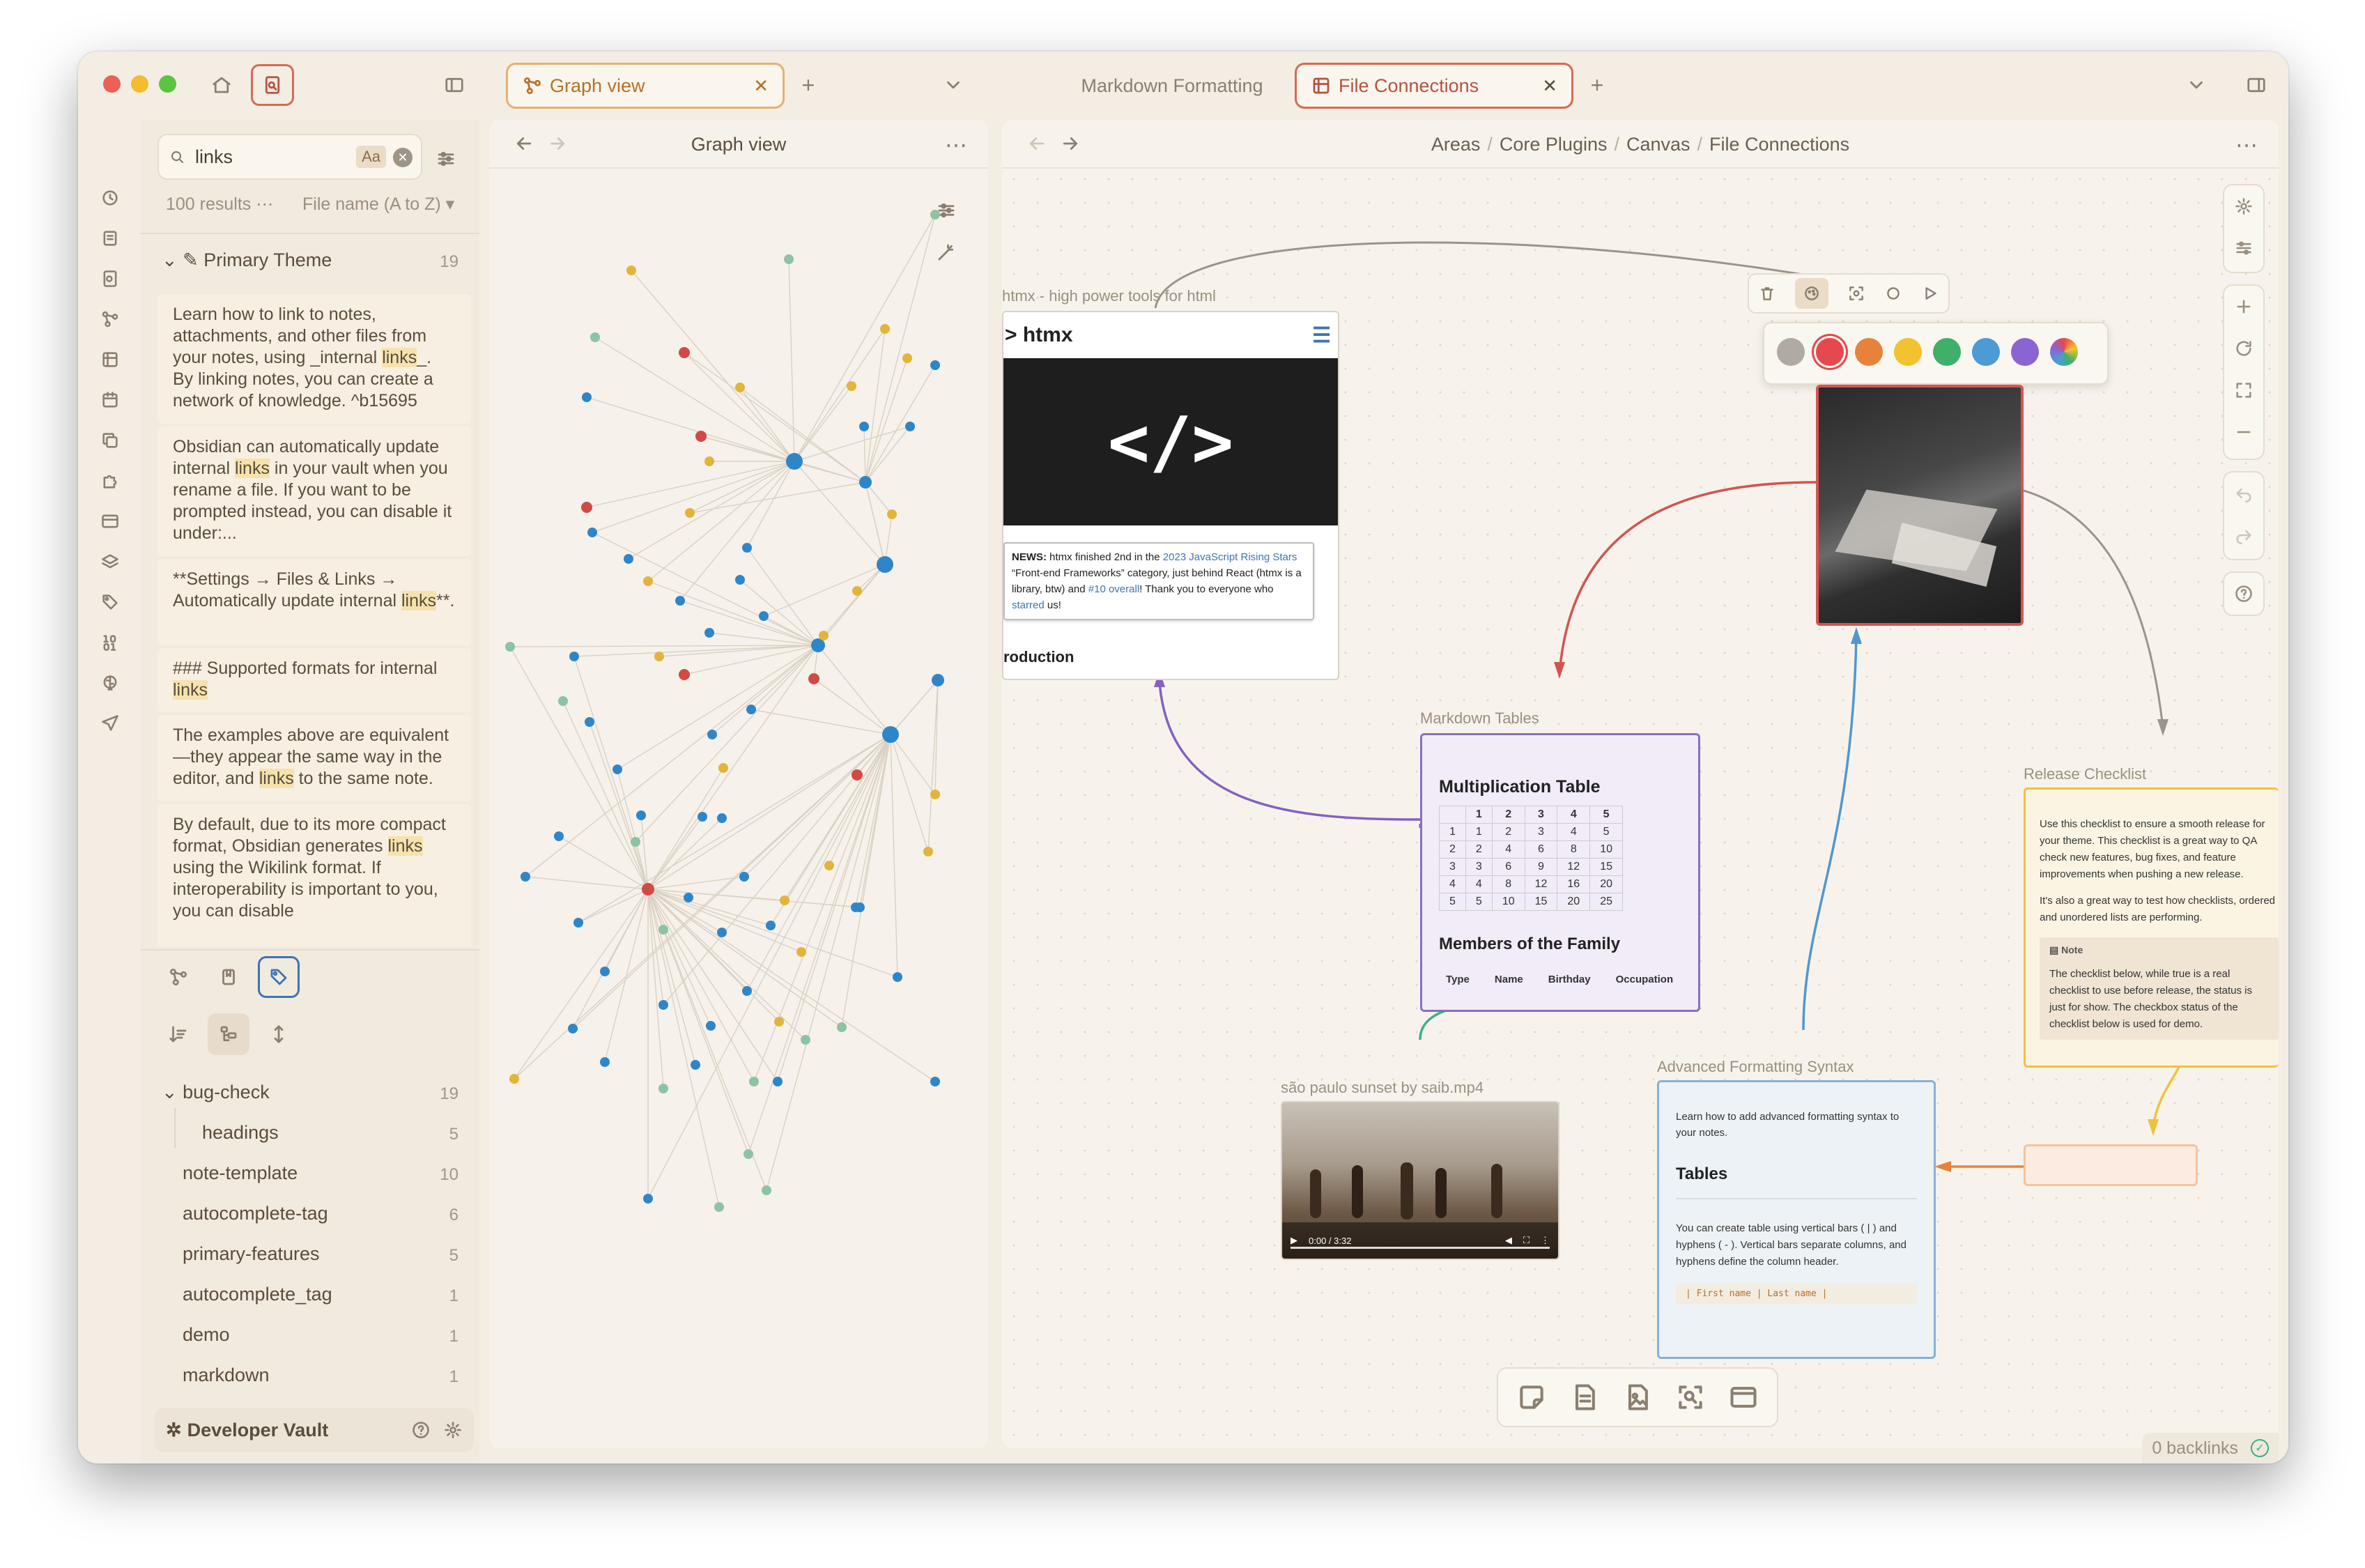  Describe the element at coordinates (112, 84) in the screenshot. I see `close-window-button` at that location.